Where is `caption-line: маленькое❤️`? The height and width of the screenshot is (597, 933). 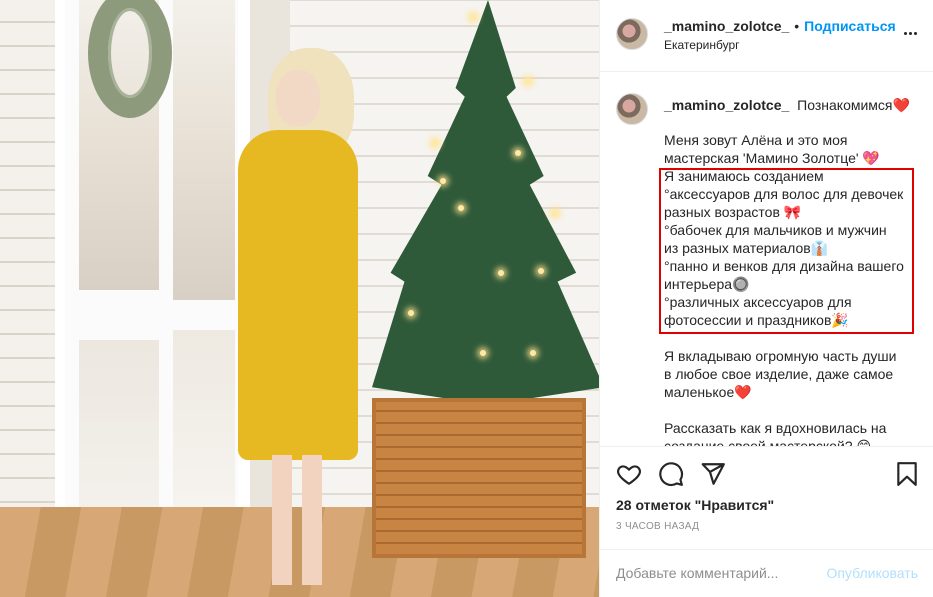 caption-line: маленькое❤️ is located at coordinates (708, 392).